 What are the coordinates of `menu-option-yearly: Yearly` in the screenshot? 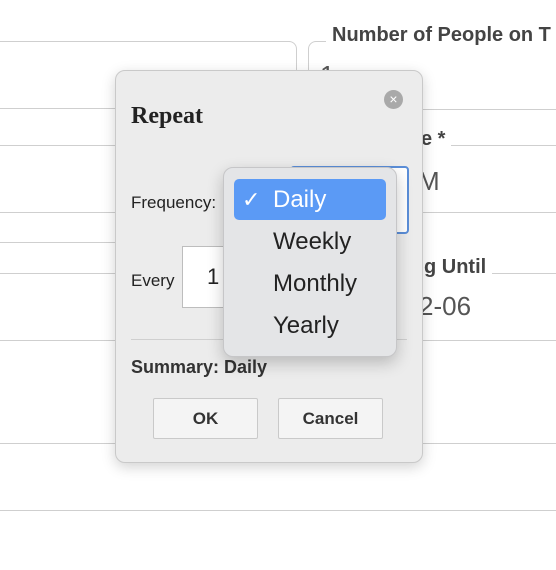 It's located at (310, 325).